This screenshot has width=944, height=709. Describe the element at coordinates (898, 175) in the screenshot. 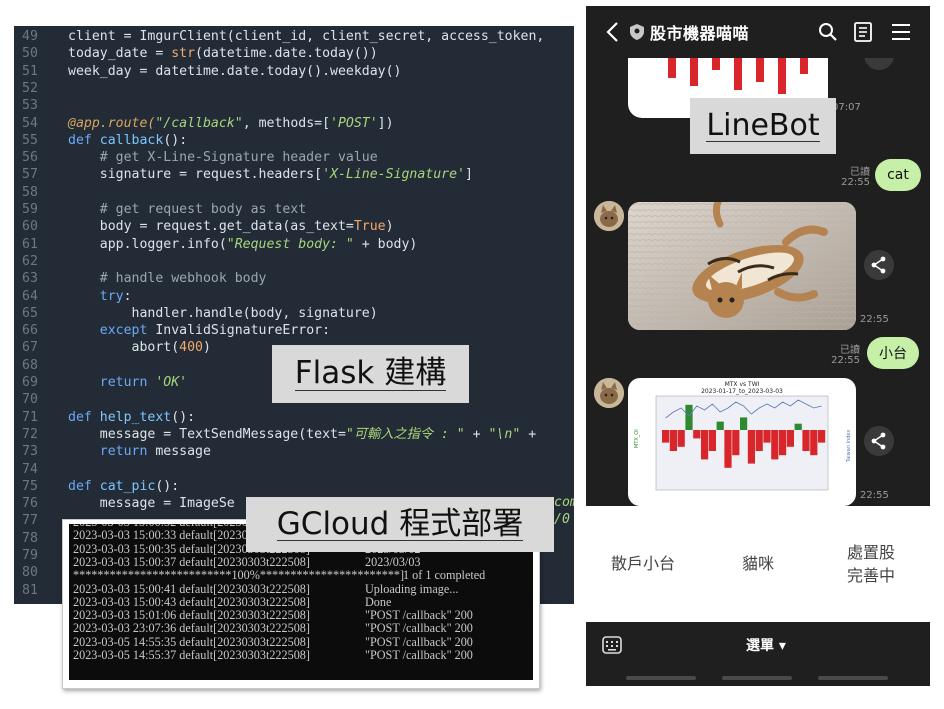

I see `sent-message-cat: cat` at that location.